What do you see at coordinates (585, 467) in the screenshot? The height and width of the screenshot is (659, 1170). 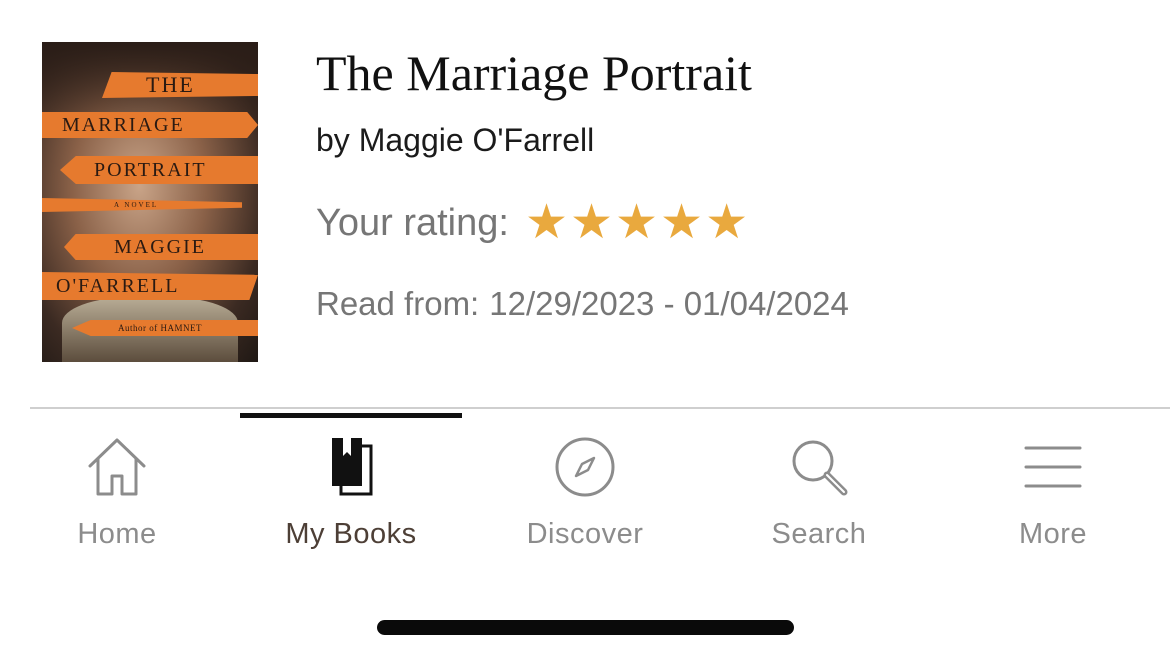 I see `compass-icon` at bounding box center [585, 467].